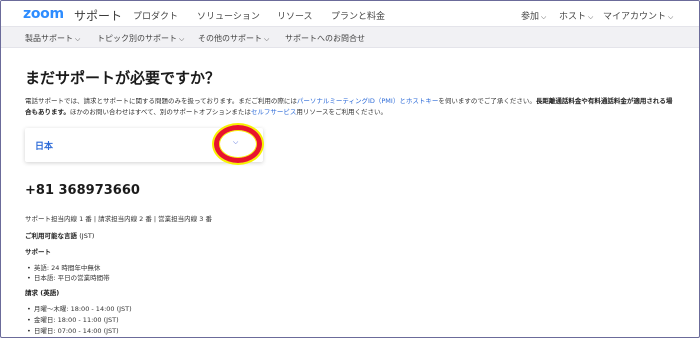  What do you see at coordinates (358, 15) in the screenshot?
I see `nav-pricing: プランと料金` at bounding box center [358, 15].